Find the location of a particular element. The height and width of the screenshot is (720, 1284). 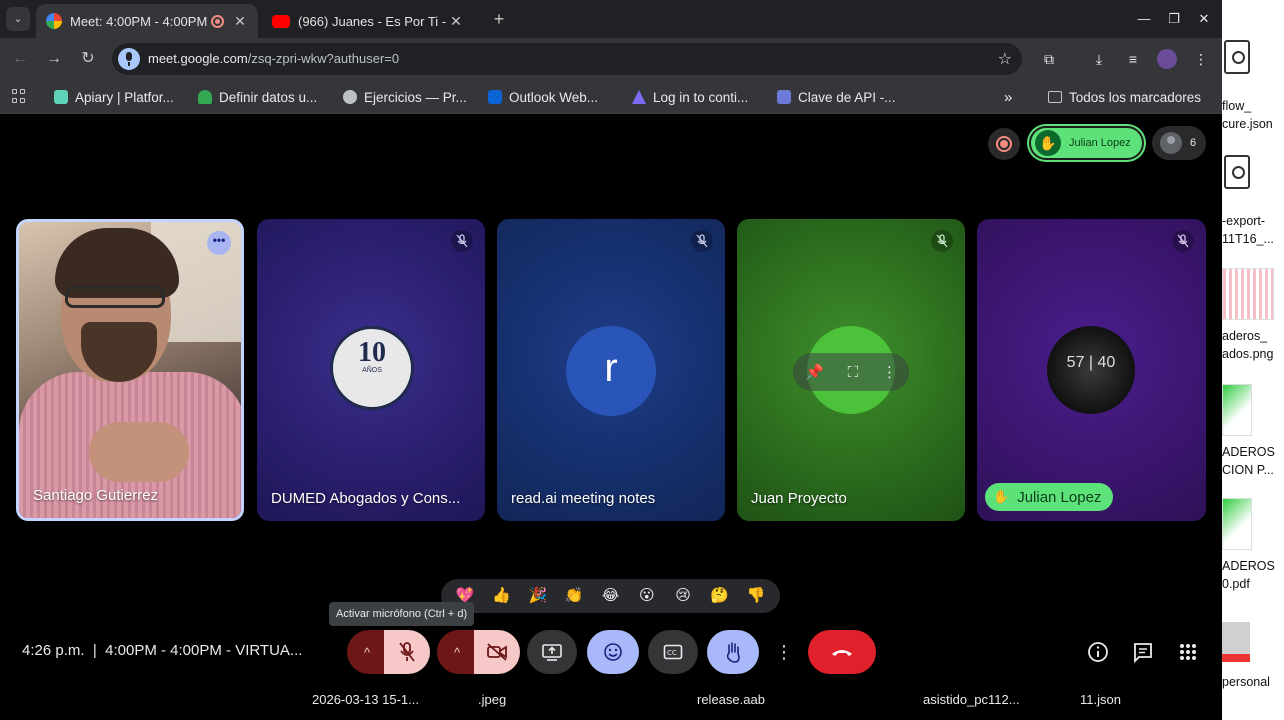

emoji-icon is located at coordinates (613, 652).